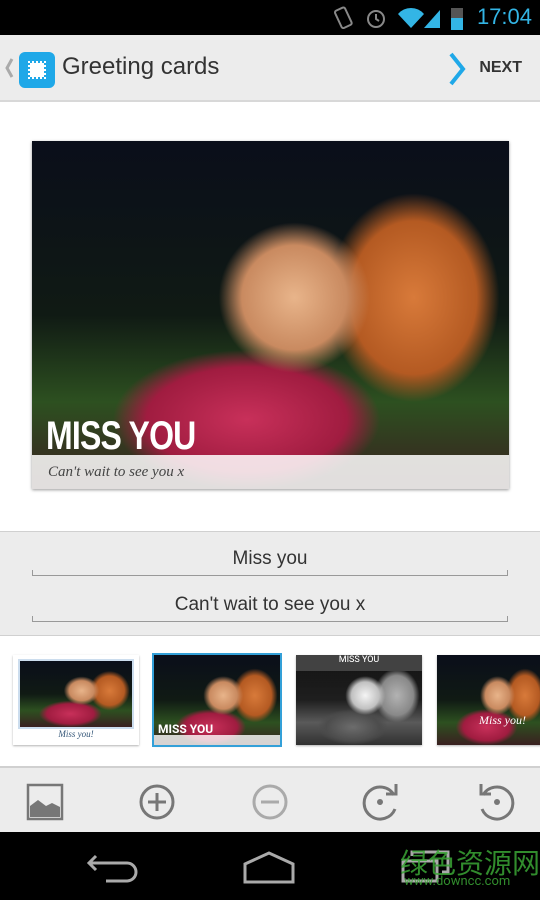  I want to click on navigation-bar: 绿色资源网 www.downcc.com, so click(270, 866).